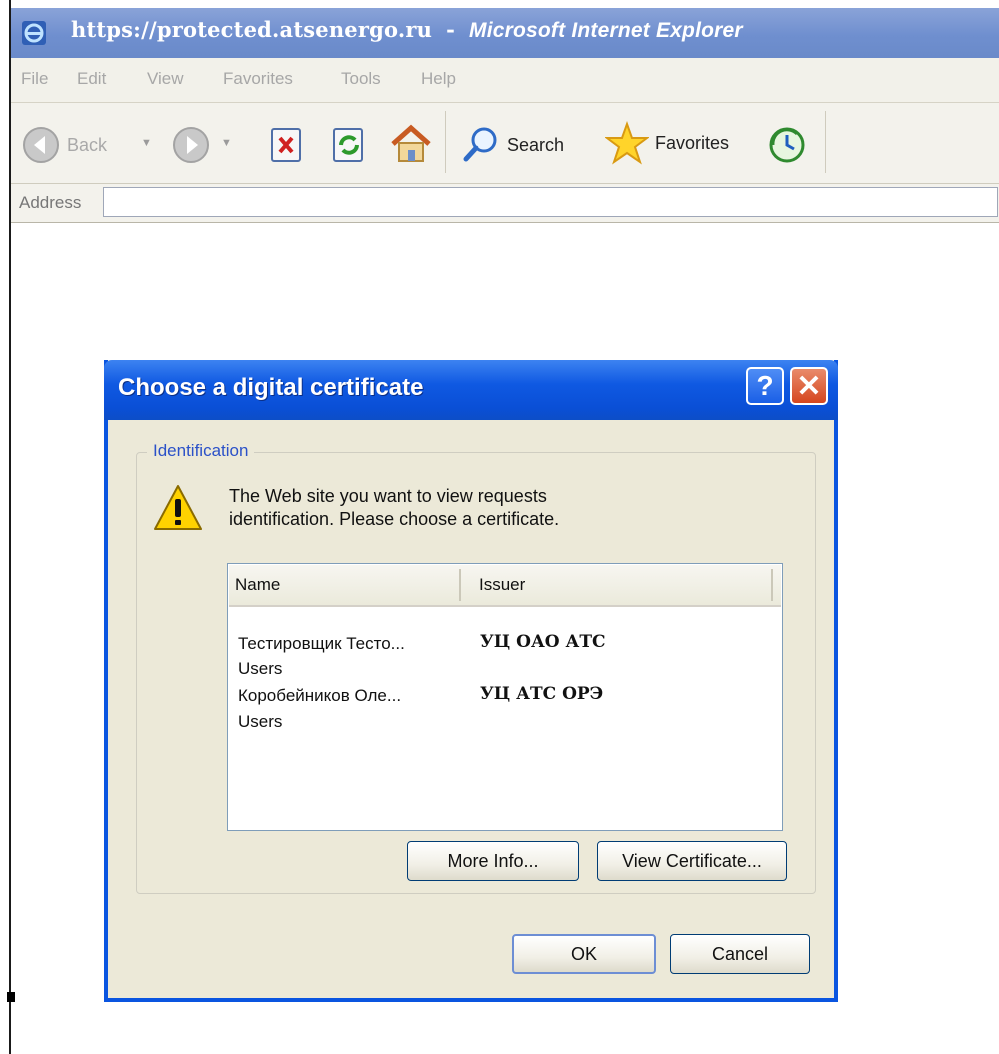  I want to click on history-icon, so click(787, 145).